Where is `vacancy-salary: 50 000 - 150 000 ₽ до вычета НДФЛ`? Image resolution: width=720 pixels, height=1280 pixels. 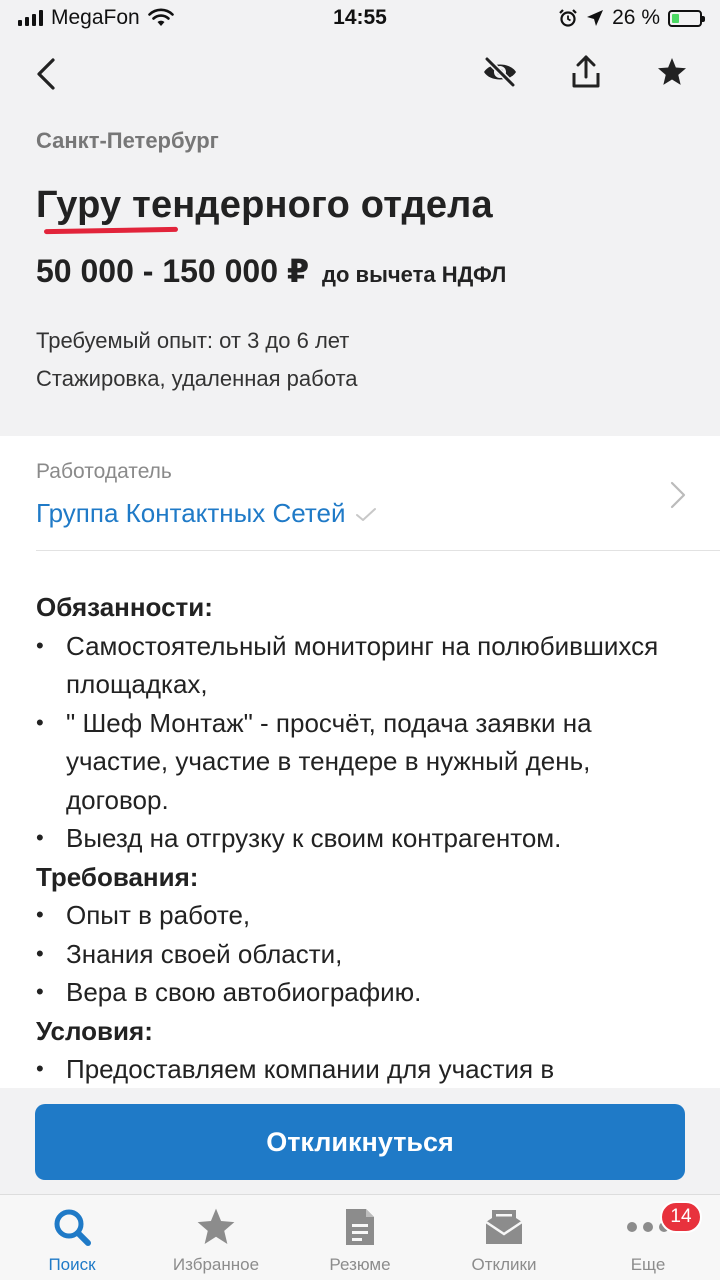 vacancy-salary: 50 000 - 150 000 ₽ до вычета НДФЛ is located at coordinates (271, 271).